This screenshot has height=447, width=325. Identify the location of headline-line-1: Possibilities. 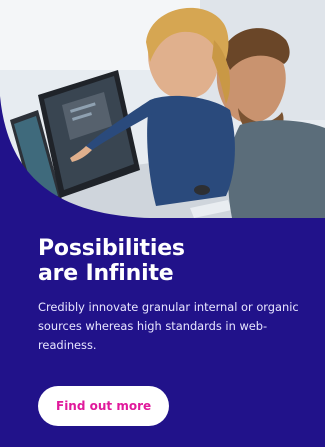
(111, 248).